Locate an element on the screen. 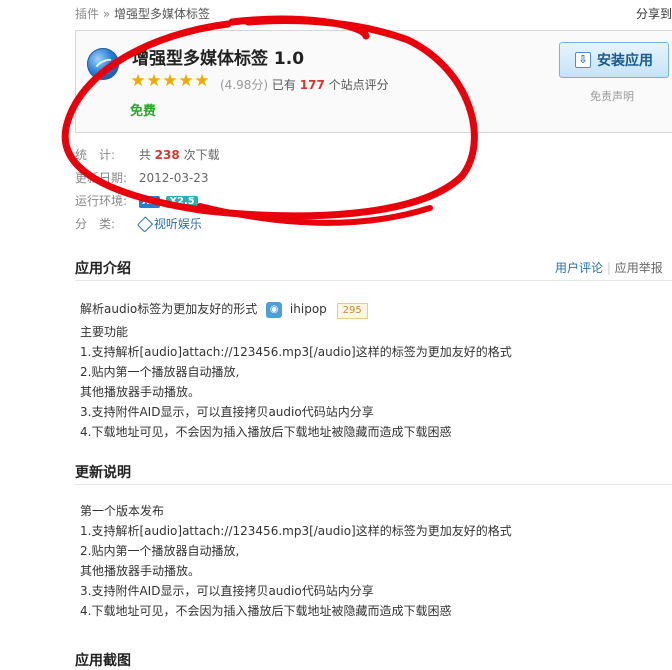 The image size is (672, 670). updated-row: 更新日期: 2012-03-23 is located at coordinates (142, 177).